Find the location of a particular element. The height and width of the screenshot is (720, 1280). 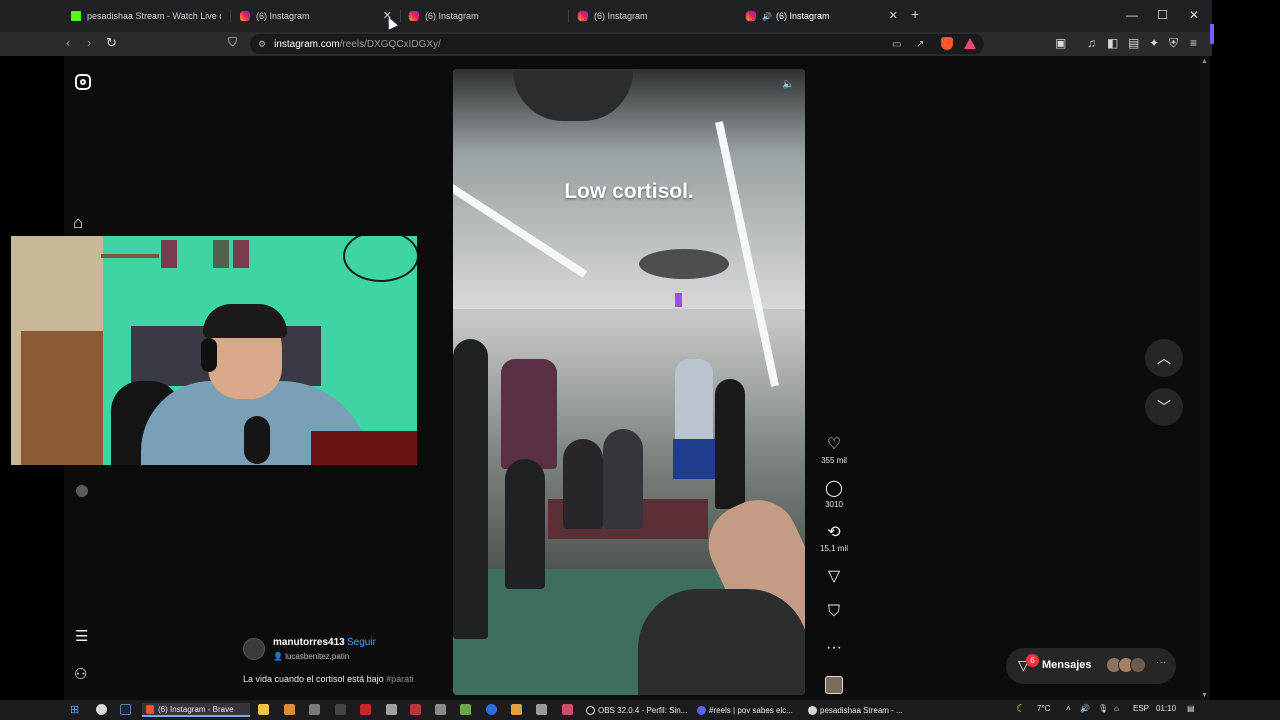

author-username: manutorres413 is located at coordinates (309, 642).